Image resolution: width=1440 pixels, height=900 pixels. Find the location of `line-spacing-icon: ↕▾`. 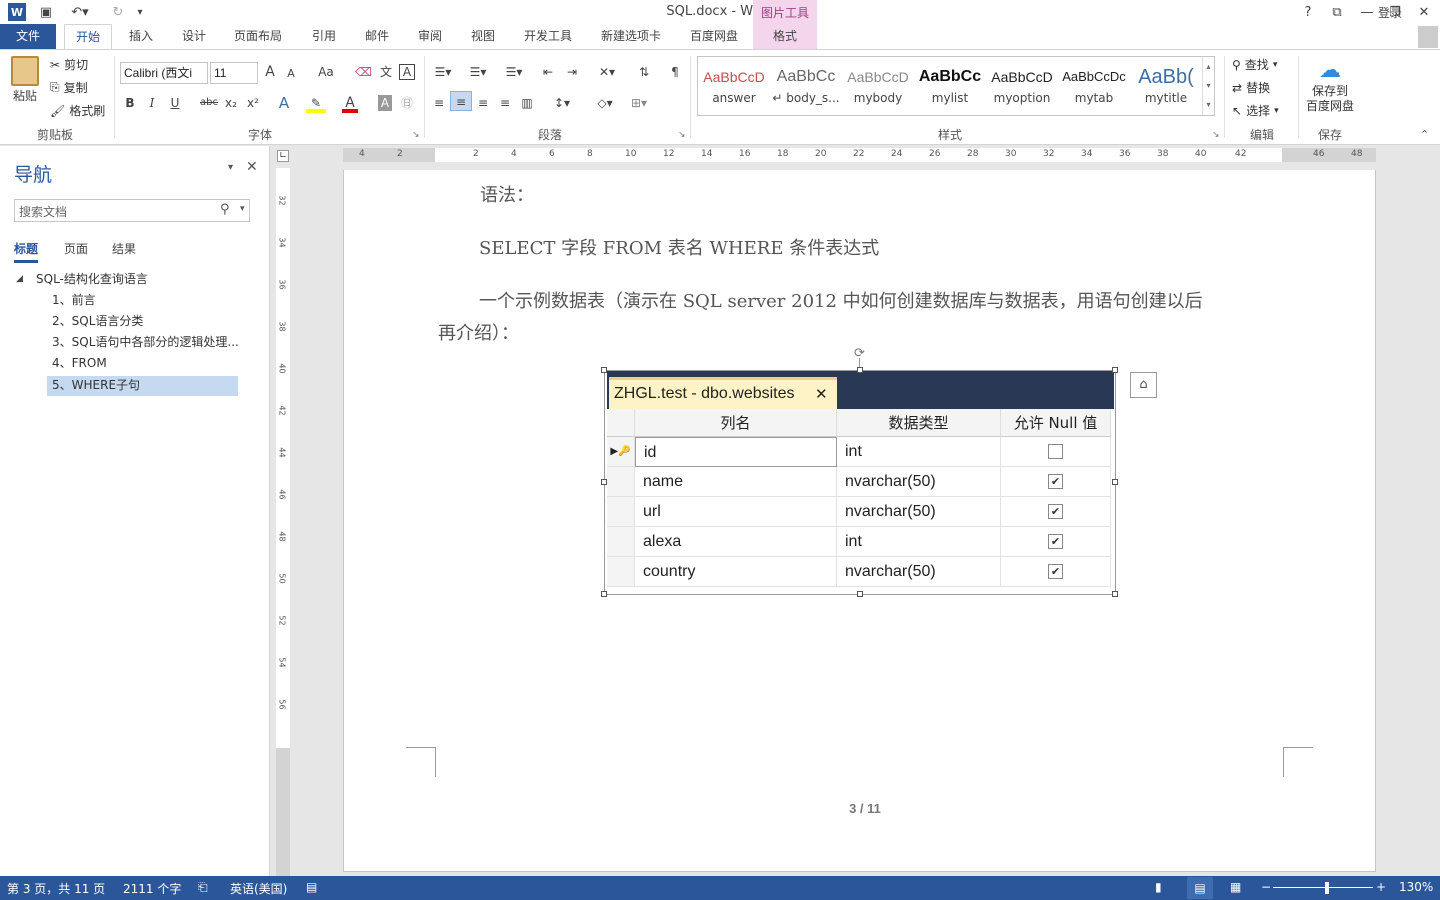

line-spacing-icon: ↕▾ is located at coordinates (562, 103).